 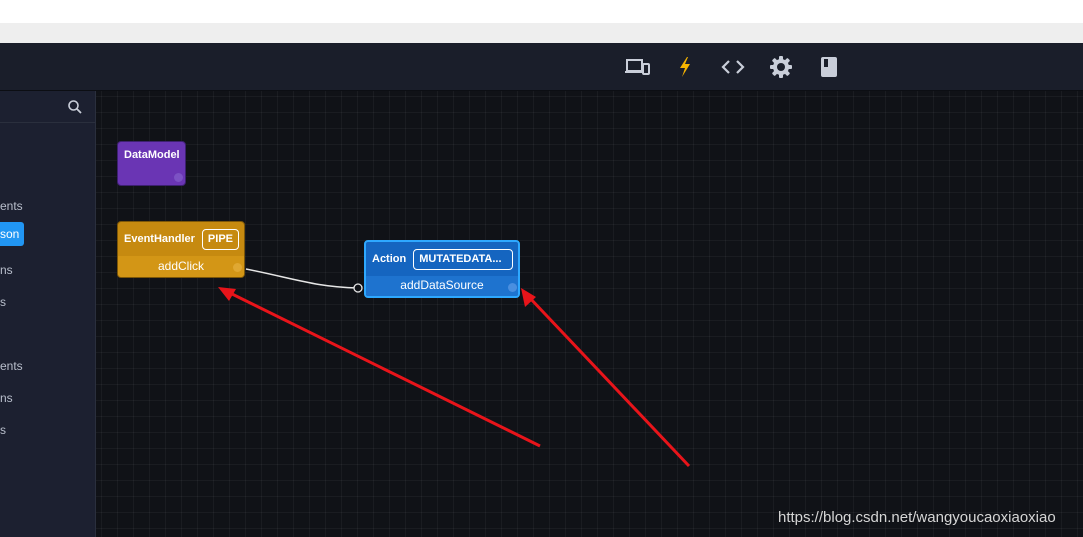 I want to click on book-icon, so click(x=829, y=67).